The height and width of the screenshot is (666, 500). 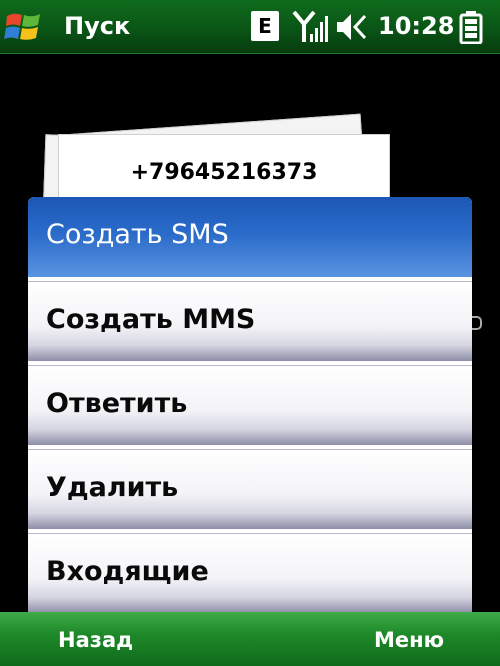 What do you see at coordinates (24, 27) in the screenshot?
I see `windows-start-icon` at bounding box center [24, 27].